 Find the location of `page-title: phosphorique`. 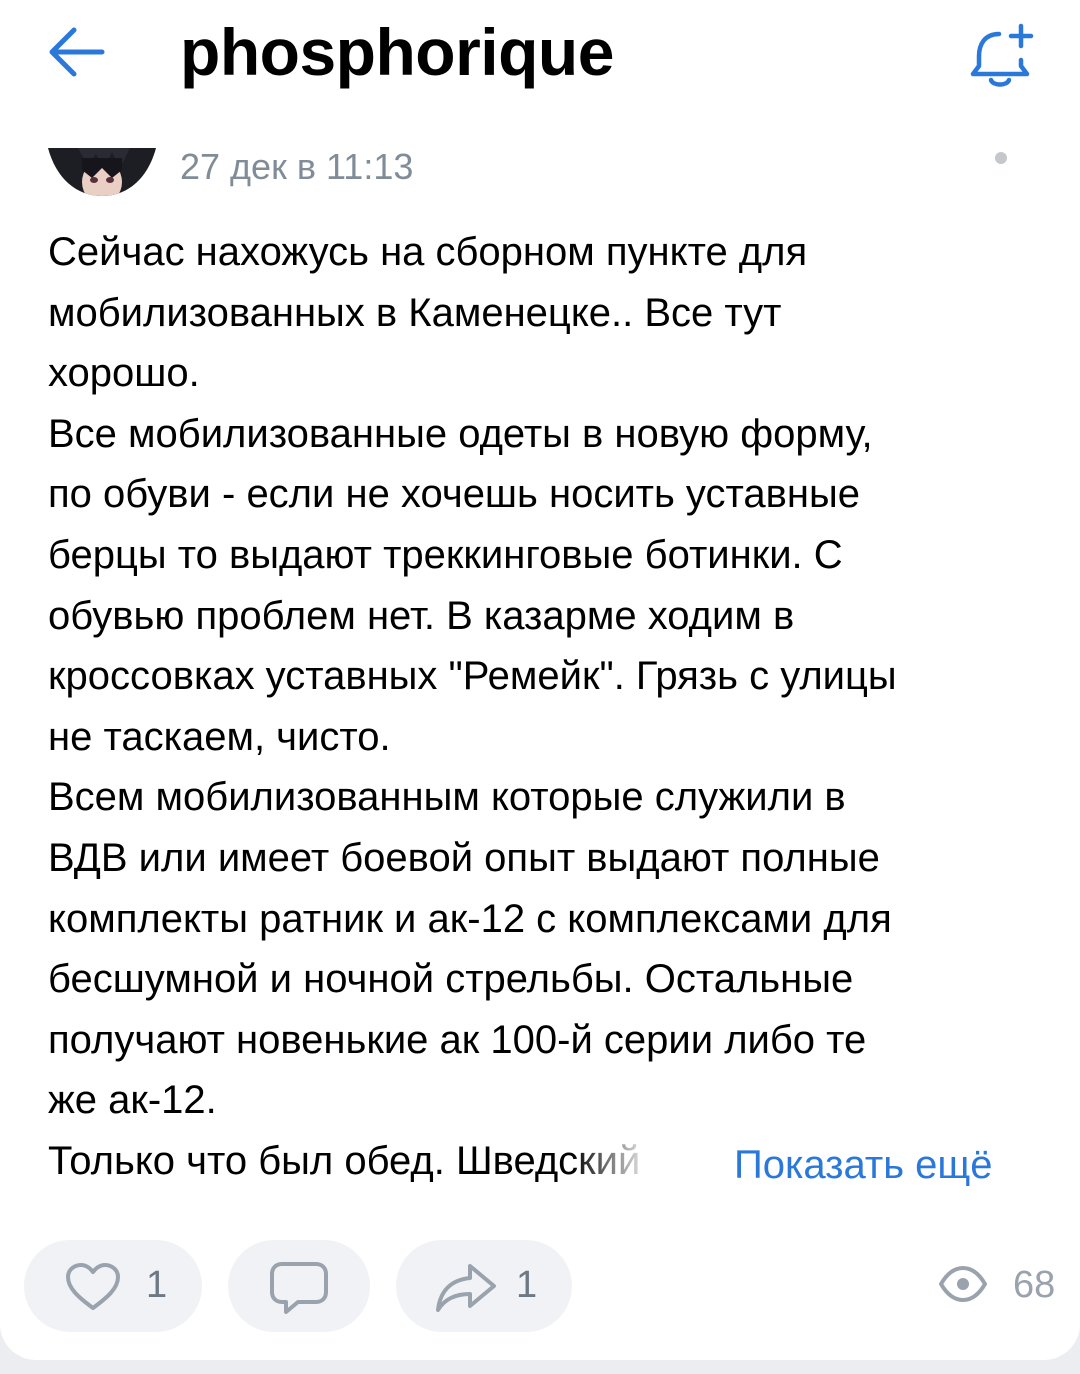

page-title: phosphorique is located at coordinates (397, 52).